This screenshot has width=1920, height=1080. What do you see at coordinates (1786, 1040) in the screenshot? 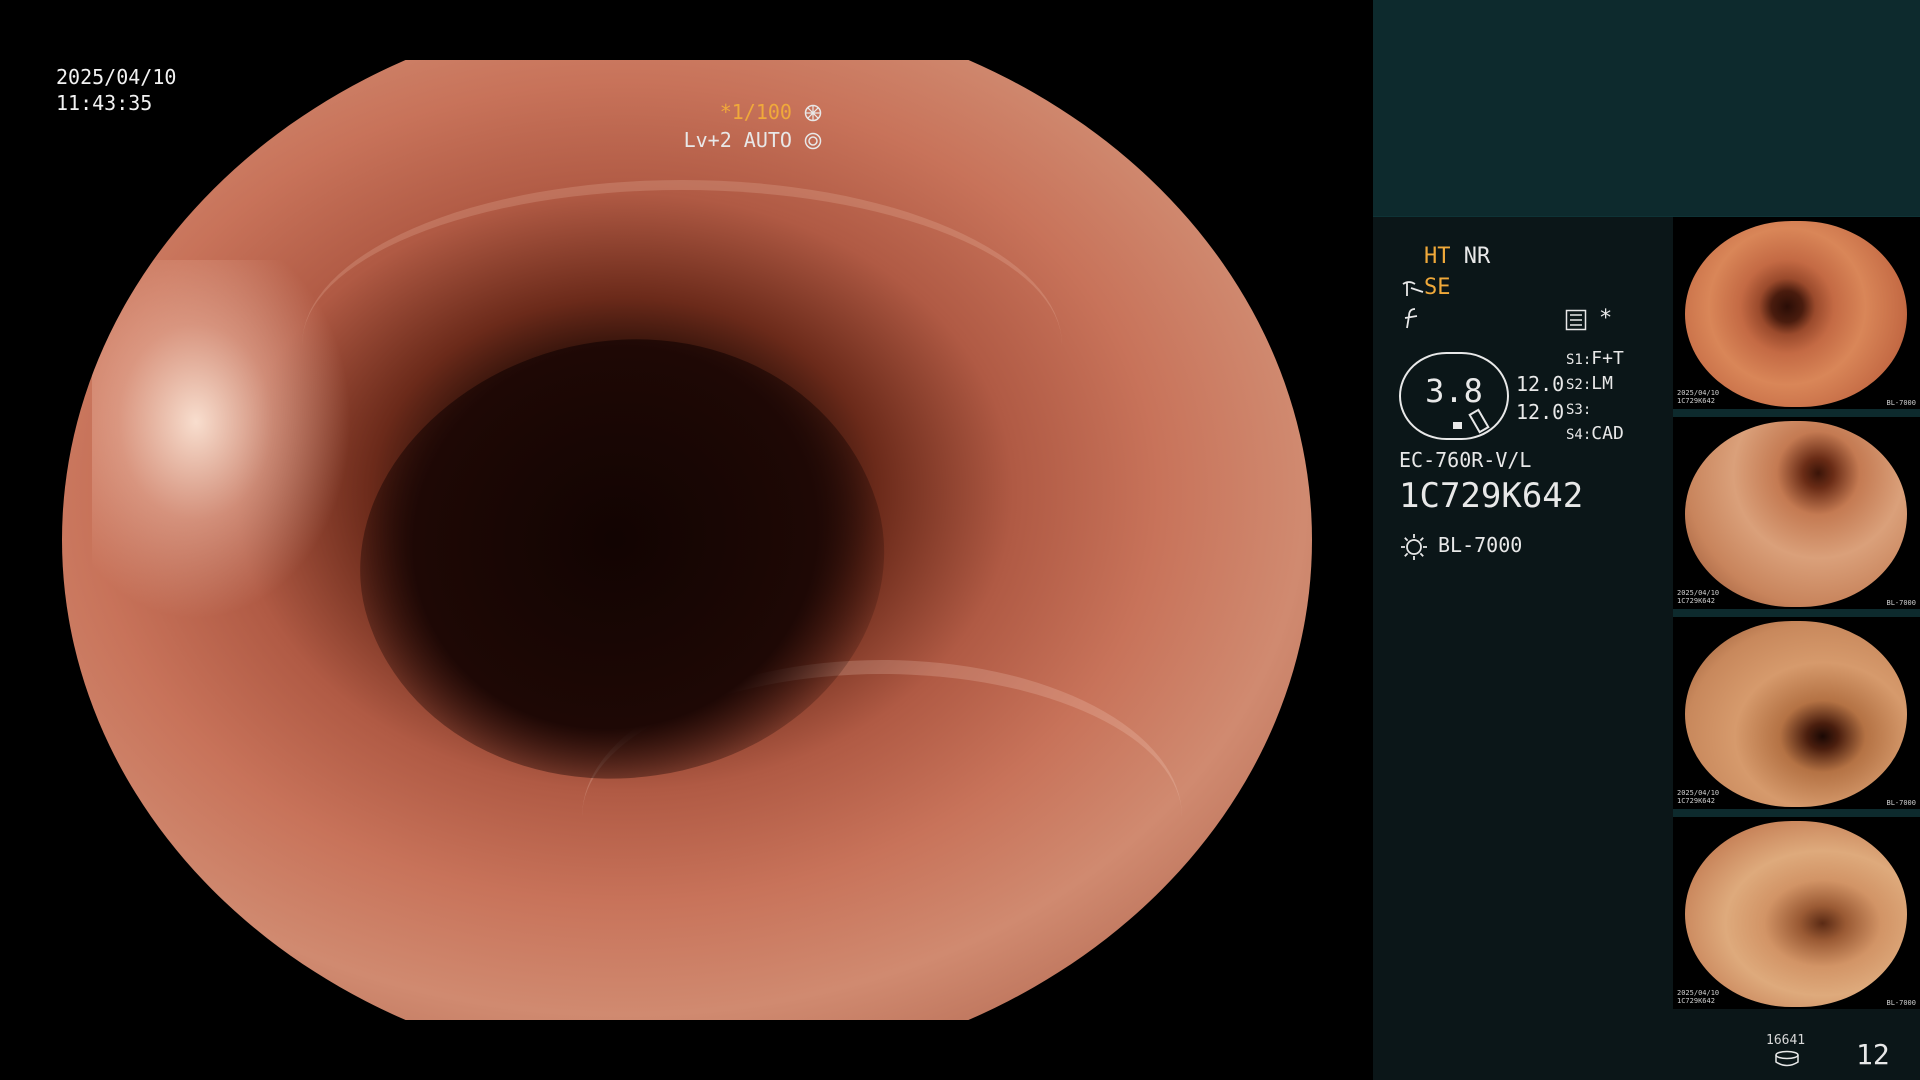
I see `storage-count: 16641` at bounding box center [1786, 1040].